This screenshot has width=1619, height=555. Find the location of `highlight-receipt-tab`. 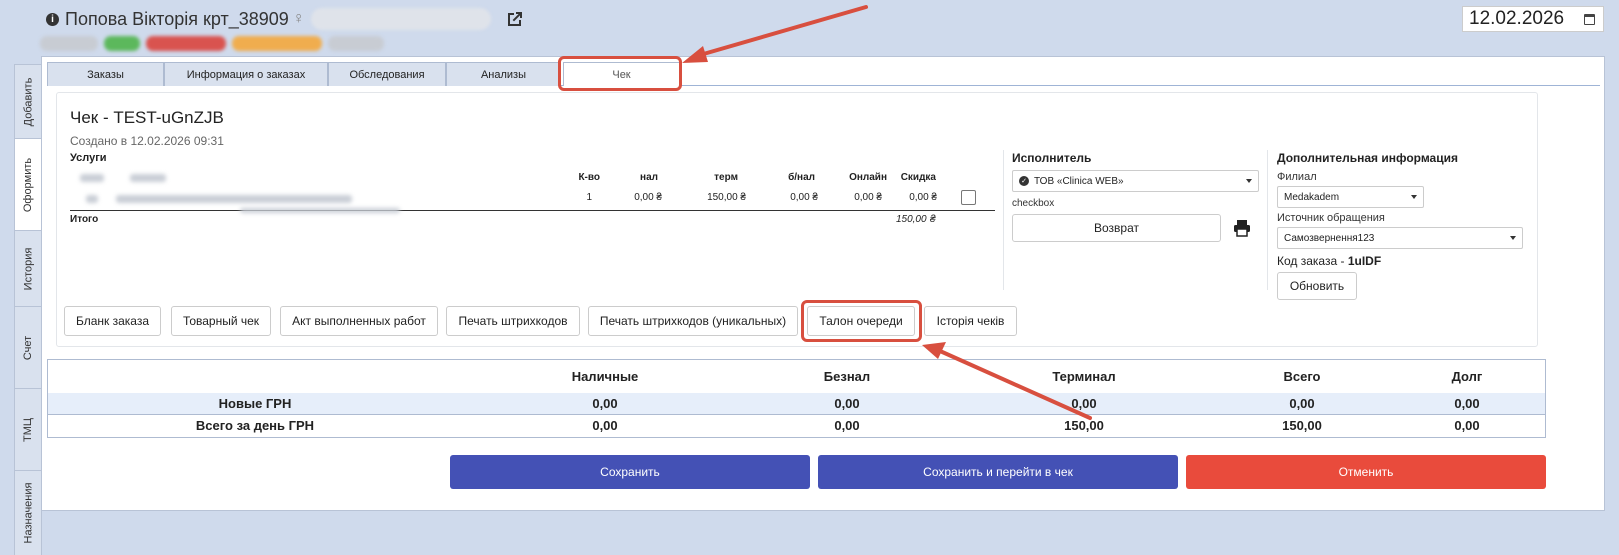

highlight-receipt-tab is located at coordinates (620, 73).